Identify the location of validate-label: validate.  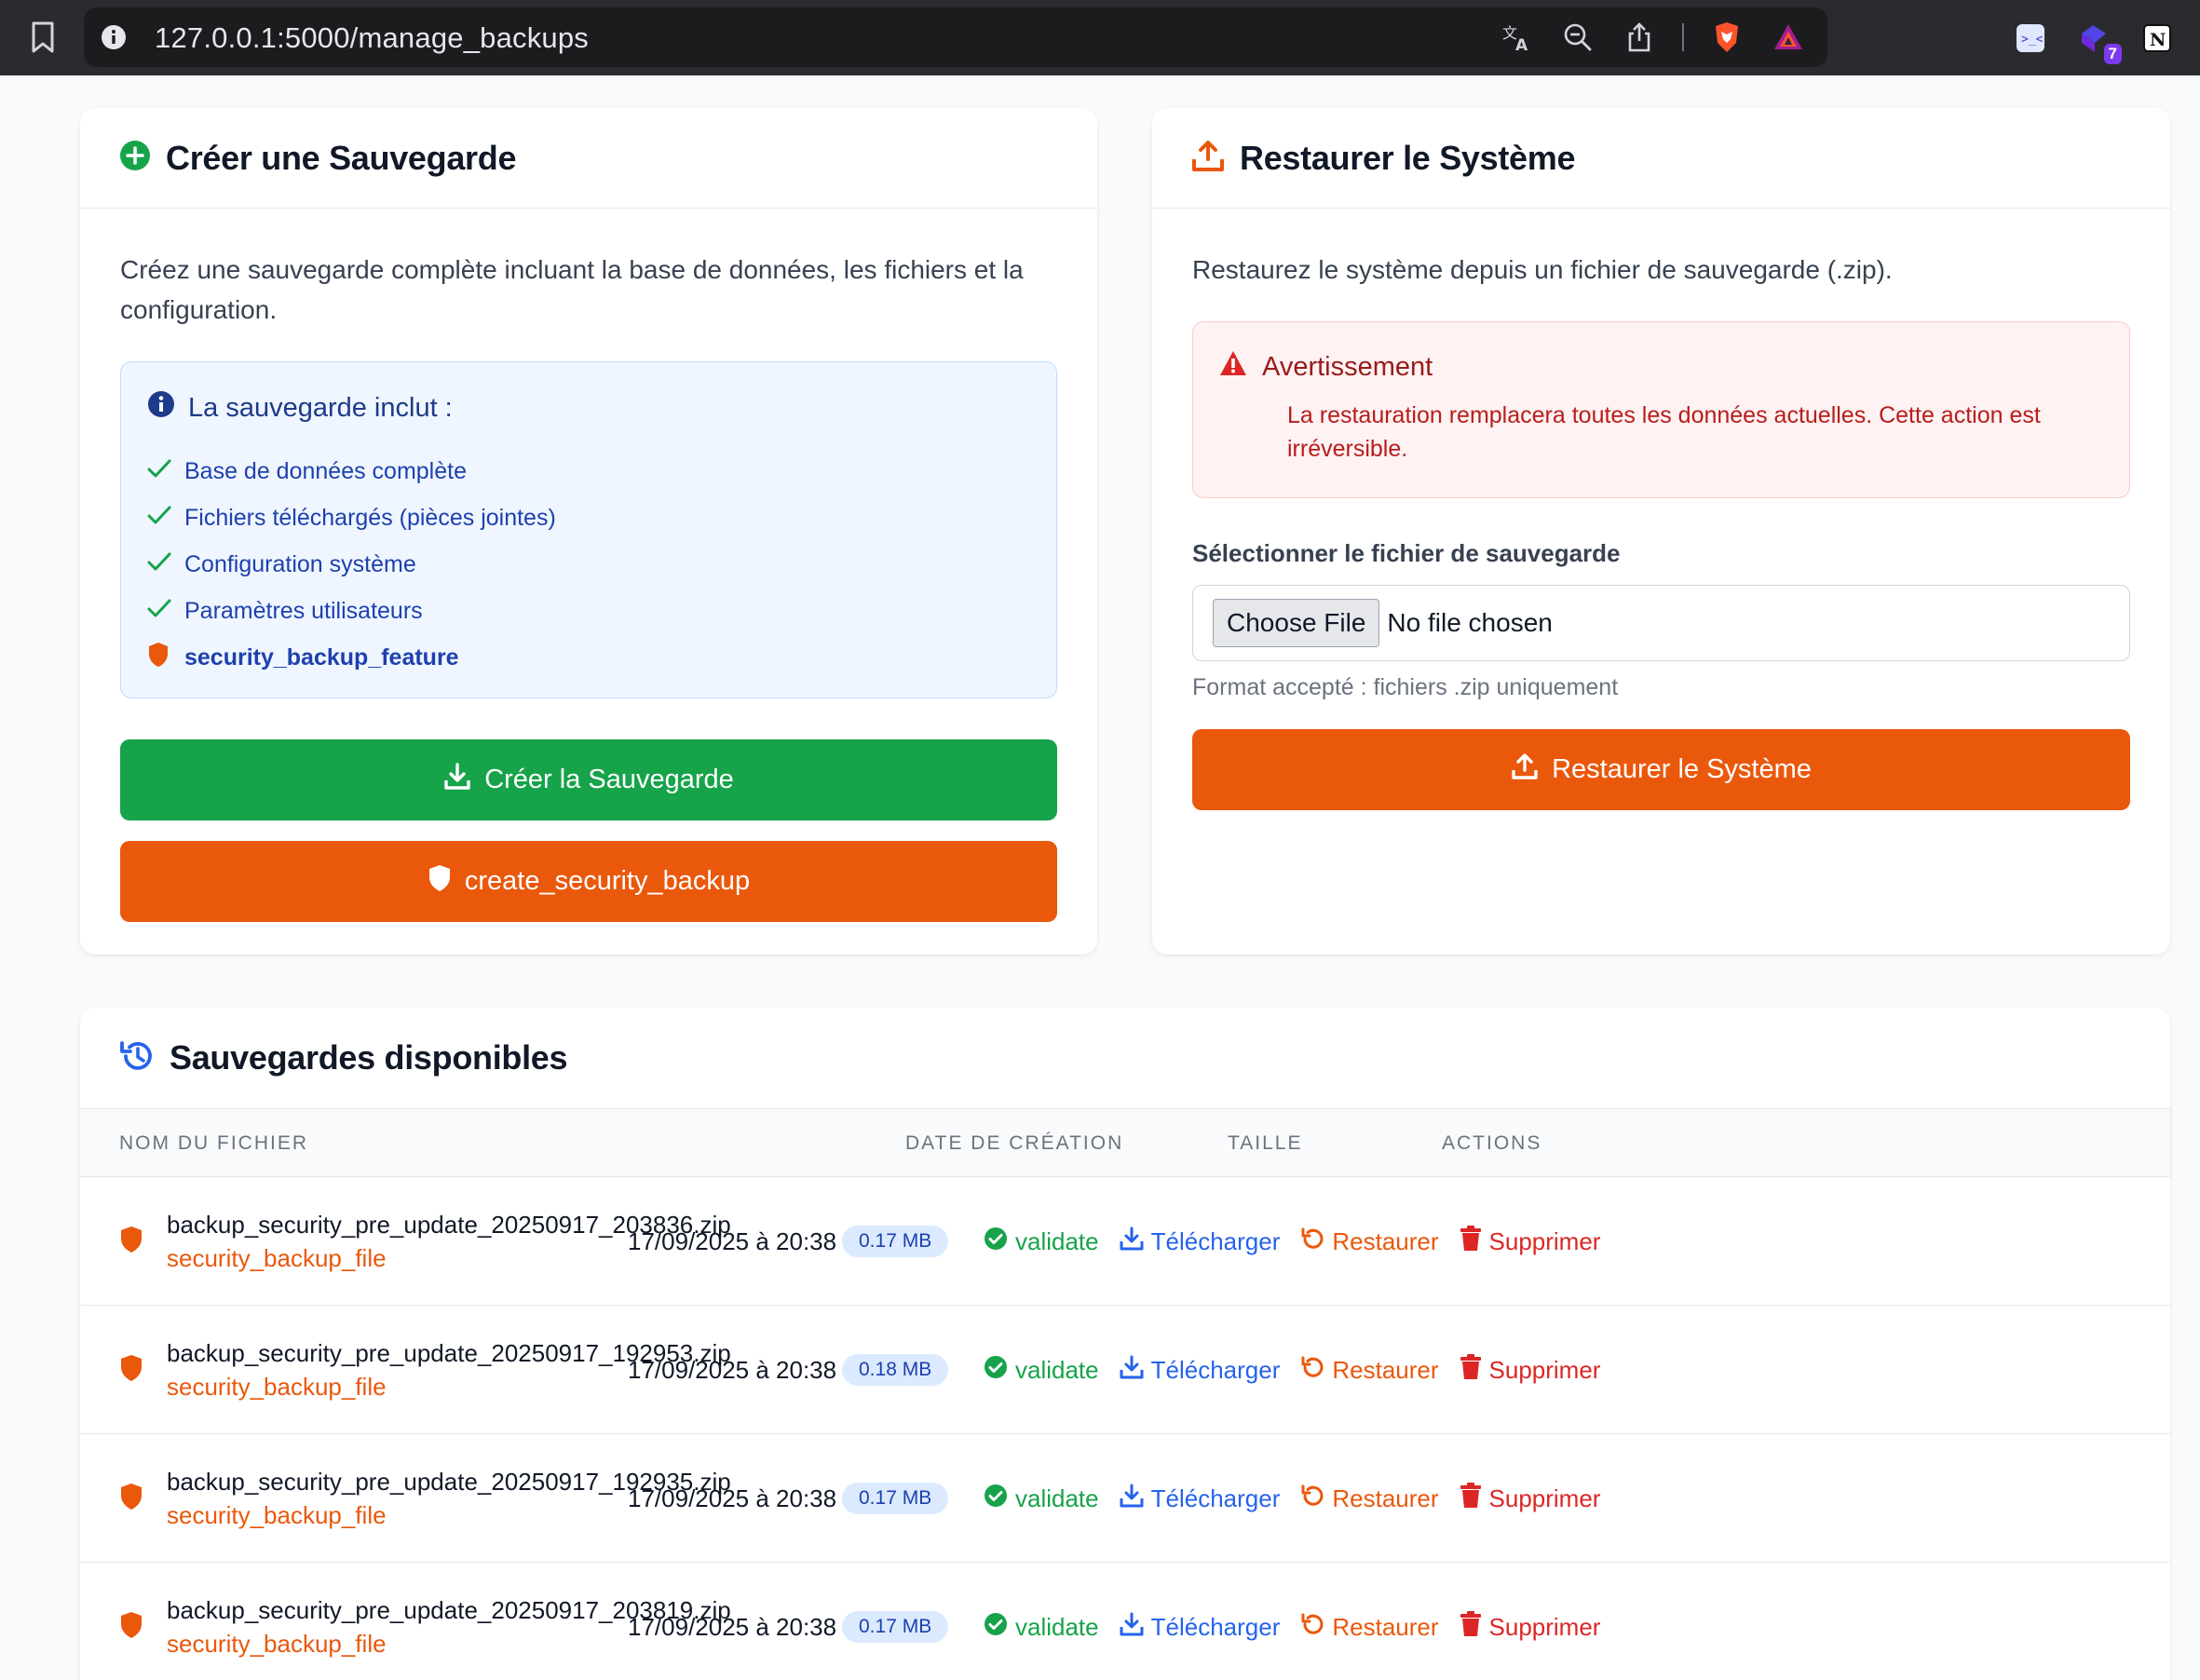
(1057, 1370).